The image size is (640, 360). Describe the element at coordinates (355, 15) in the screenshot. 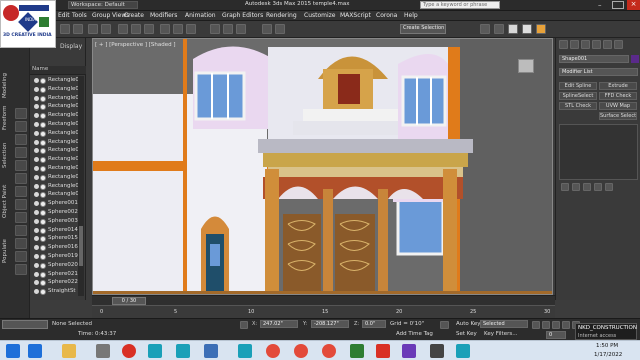

I see `menu-maxscript: MAXScript` at that location.